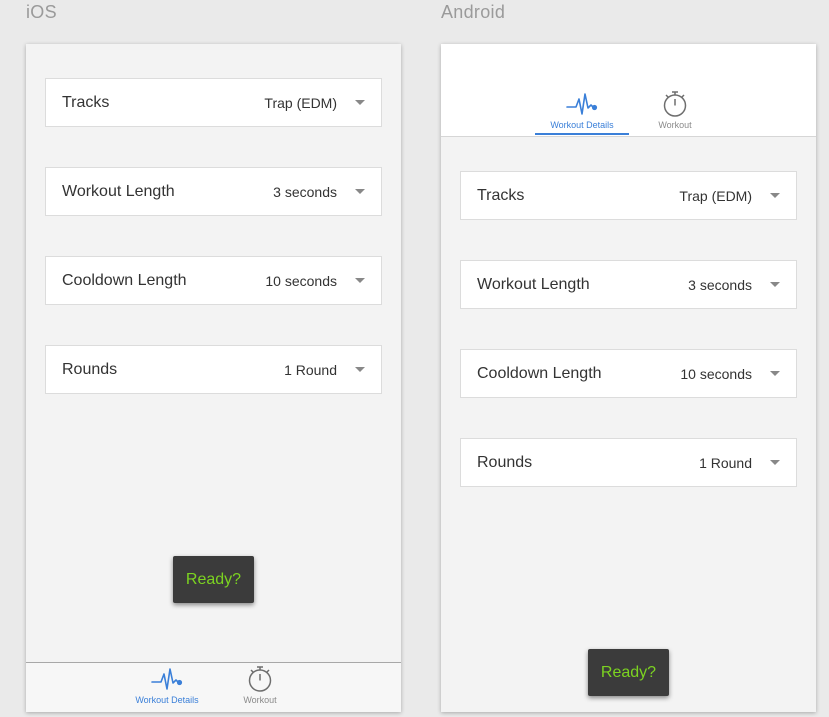 Image resolution: width=829 pixels, height=717 pixels. What do you see at coordinates (41, 12) in the screenshot?
I see `ios-platform-label: iOS` at bounding box center [41, 12].